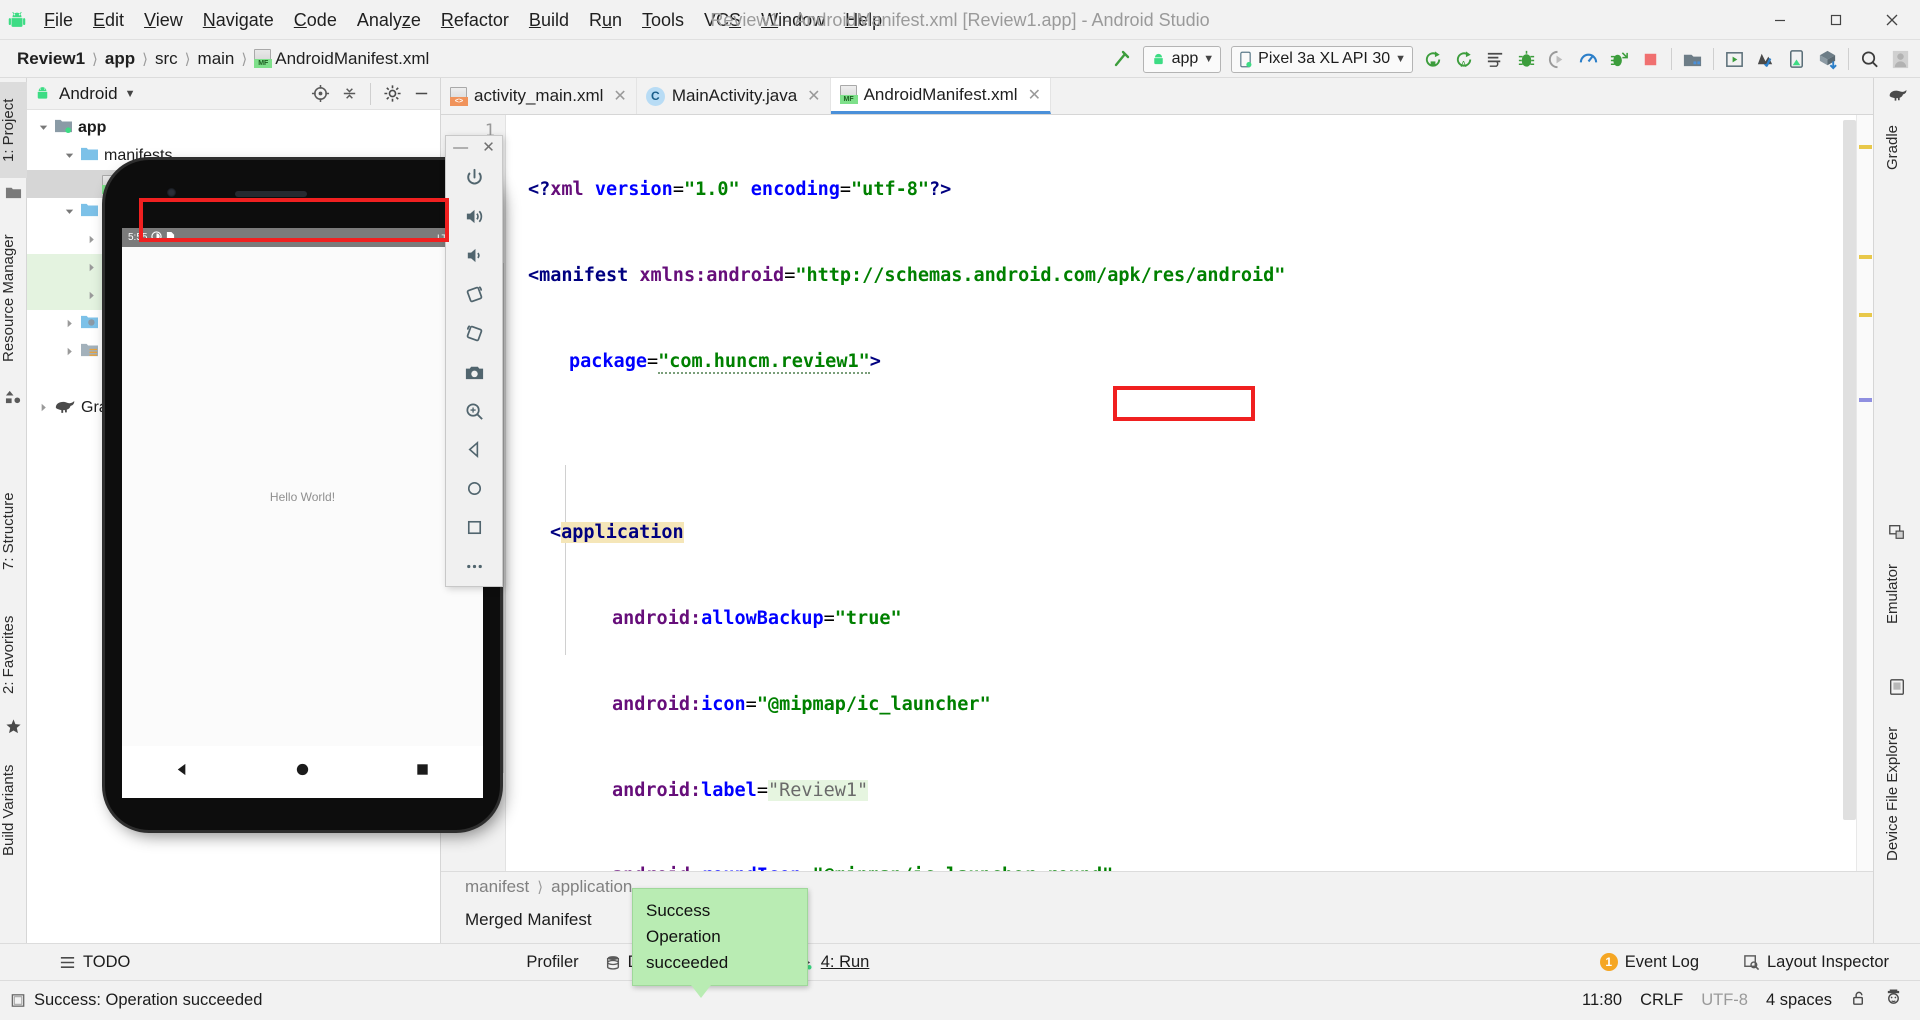 The width and height of the screenshot is (1920, 1020). What do you see at coordinates (1650, 59) in the screenshot?
I see `stop-icon` at bounding box center [1650, 59].